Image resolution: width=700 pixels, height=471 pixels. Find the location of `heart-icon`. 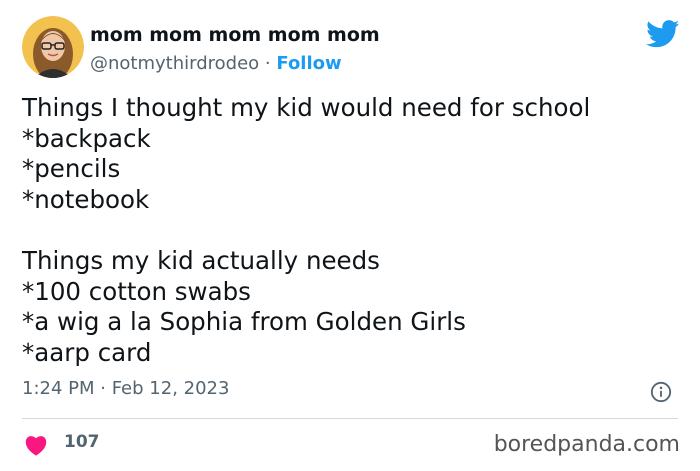

heart-icon is located at coordinates (36, 445).